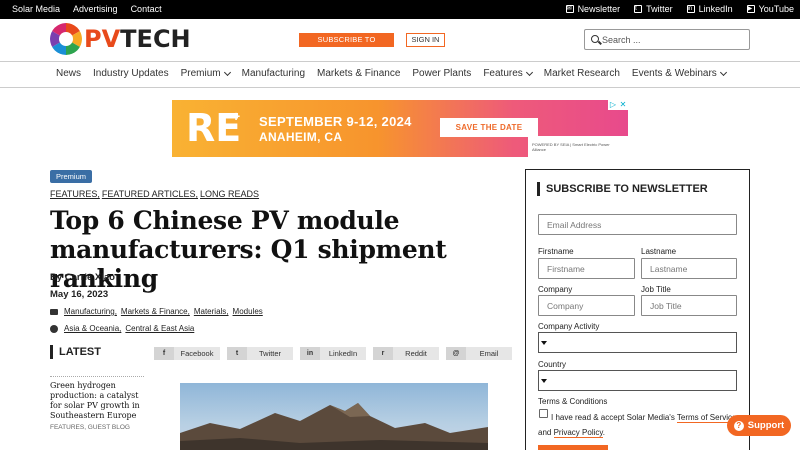 This screenshot has height=450, width=800. Describe the element at coordinates (638, 9) in the screenshot. I see `twitter-icon: t` at that location.